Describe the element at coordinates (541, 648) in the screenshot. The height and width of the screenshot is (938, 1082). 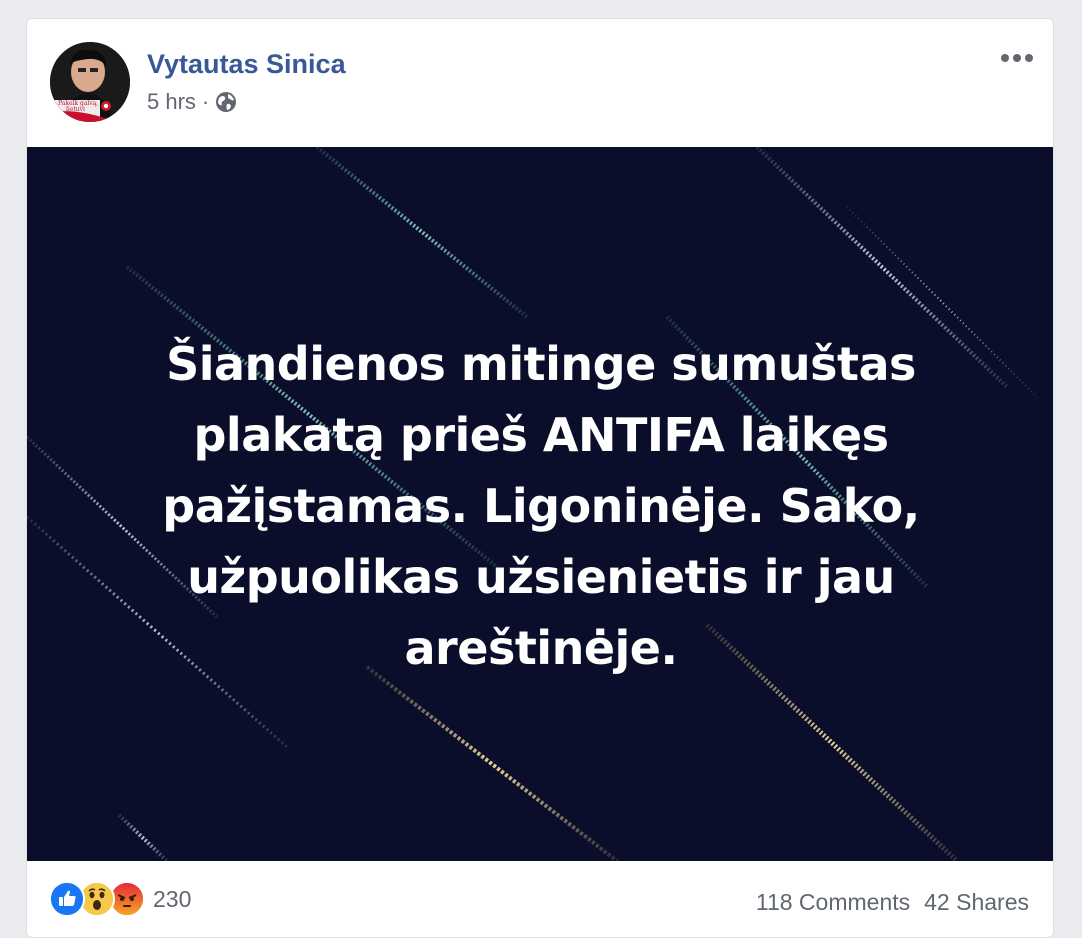
I see `image-caption-line: areštinėje.` at that location.